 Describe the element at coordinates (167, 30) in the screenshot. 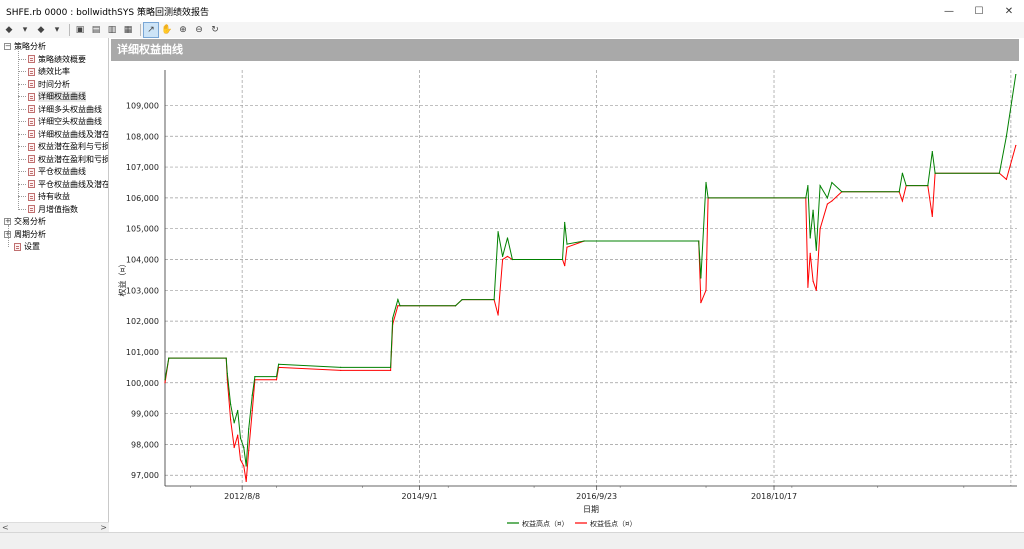

I see `hand-icon: ✋` at that location.